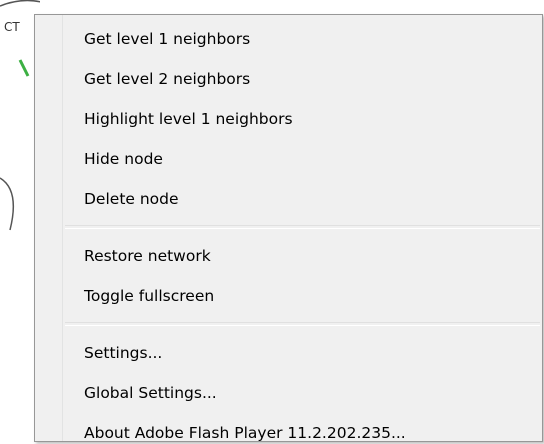 Image resolution: width=544 pixels, height=444 pixels. What do you see at coordinates (7, 204) in the screenshot?
I see `node-outline-left` at bounding box center [7, 204].